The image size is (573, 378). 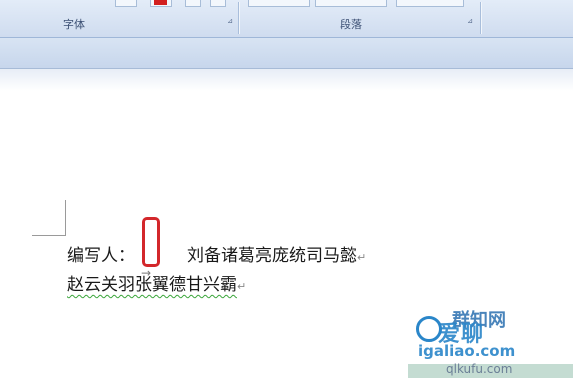 I want to click on names-text: 刘备诸葛亮庞统司马懿, so click(x=272, y=256).